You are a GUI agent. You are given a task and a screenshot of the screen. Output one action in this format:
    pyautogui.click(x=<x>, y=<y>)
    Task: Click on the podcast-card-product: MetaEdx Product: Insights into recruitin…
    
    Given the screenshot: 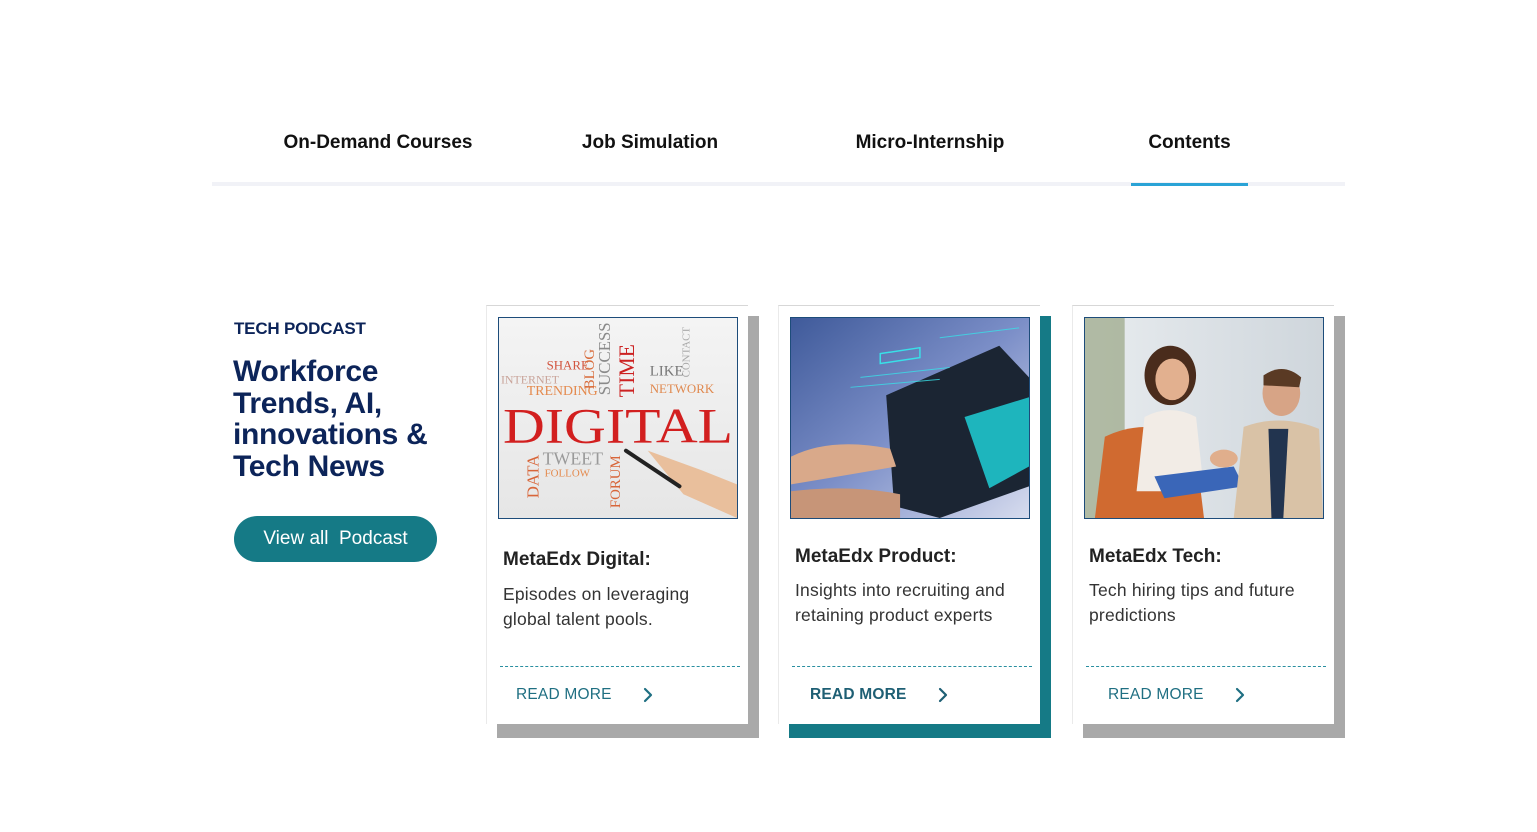 What is the action you would take?
    pyautogui.click(x=915, y=522)
    